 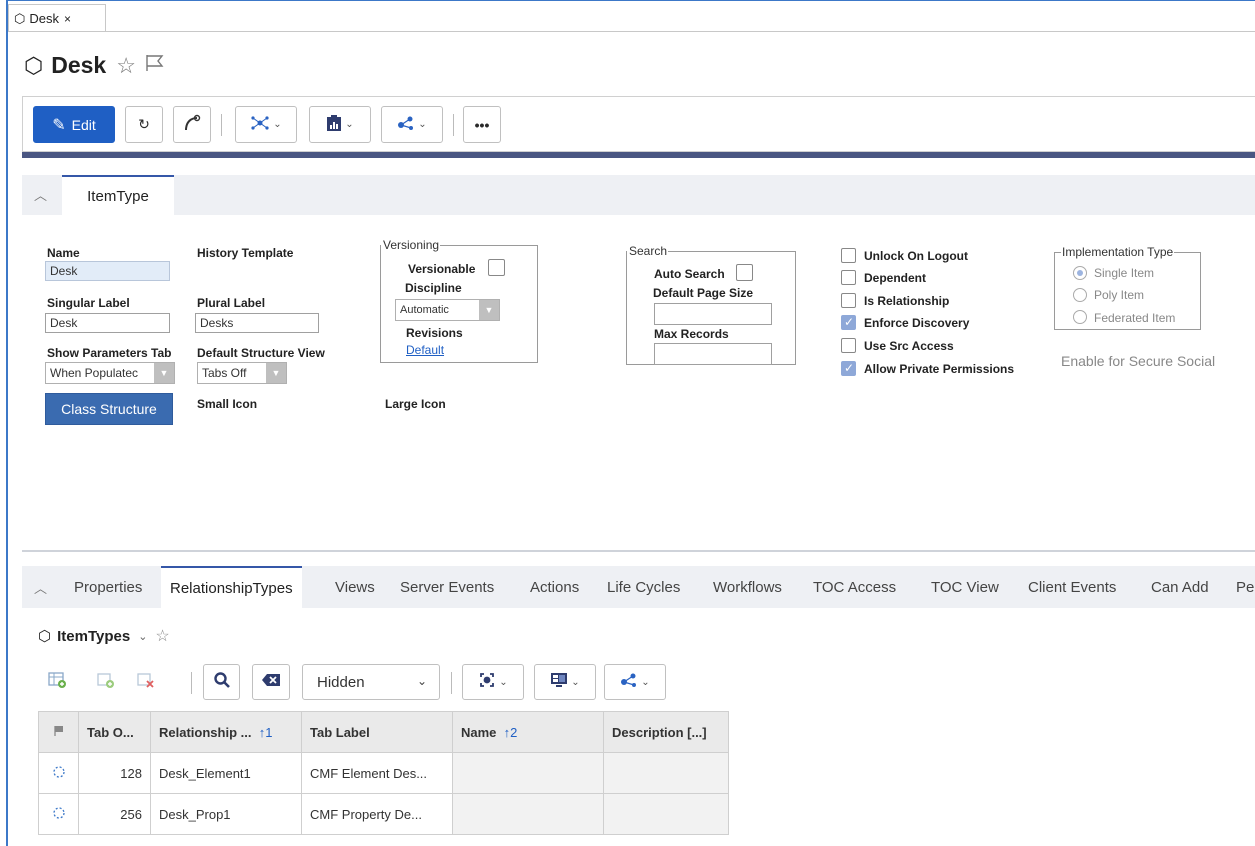 What do you see at coordinates (221, 682) in the screenshot?
I see `search-button` at bounding box center [221, 682].